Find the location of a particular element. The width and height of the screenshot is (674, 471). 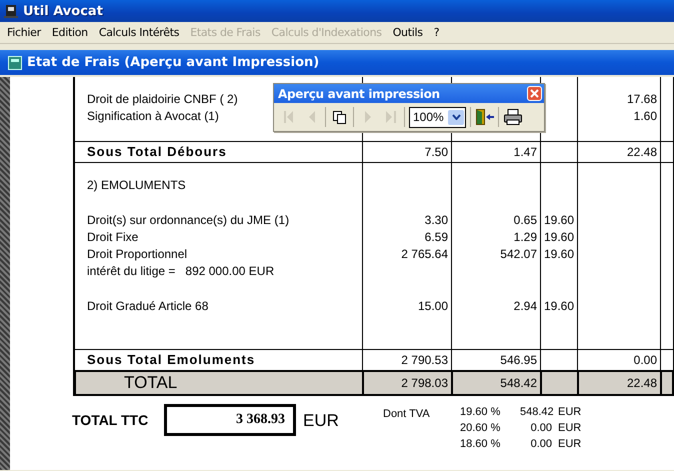

exit-door-icon is located at coordinates (485, 117).